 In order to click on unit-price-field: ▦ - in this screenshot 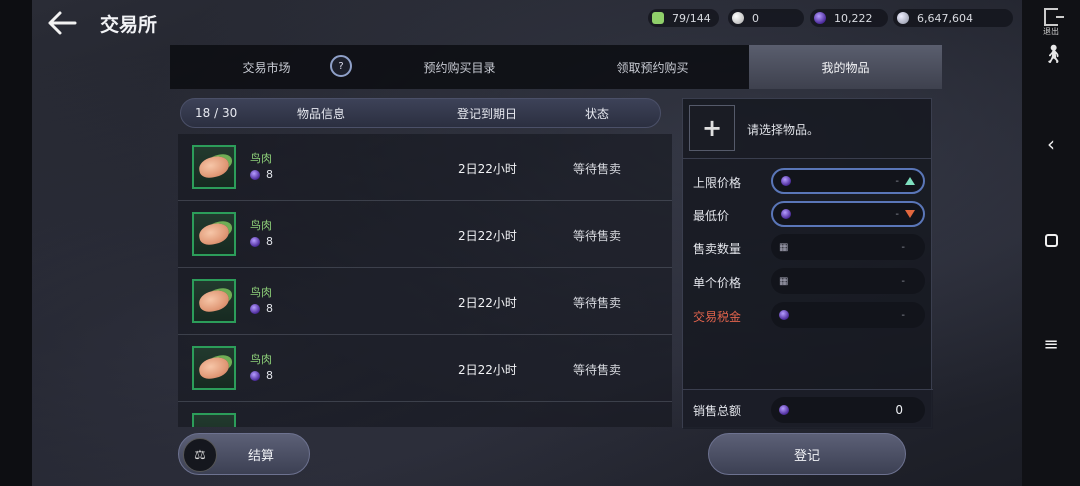, I will do `click(848, 281)`.